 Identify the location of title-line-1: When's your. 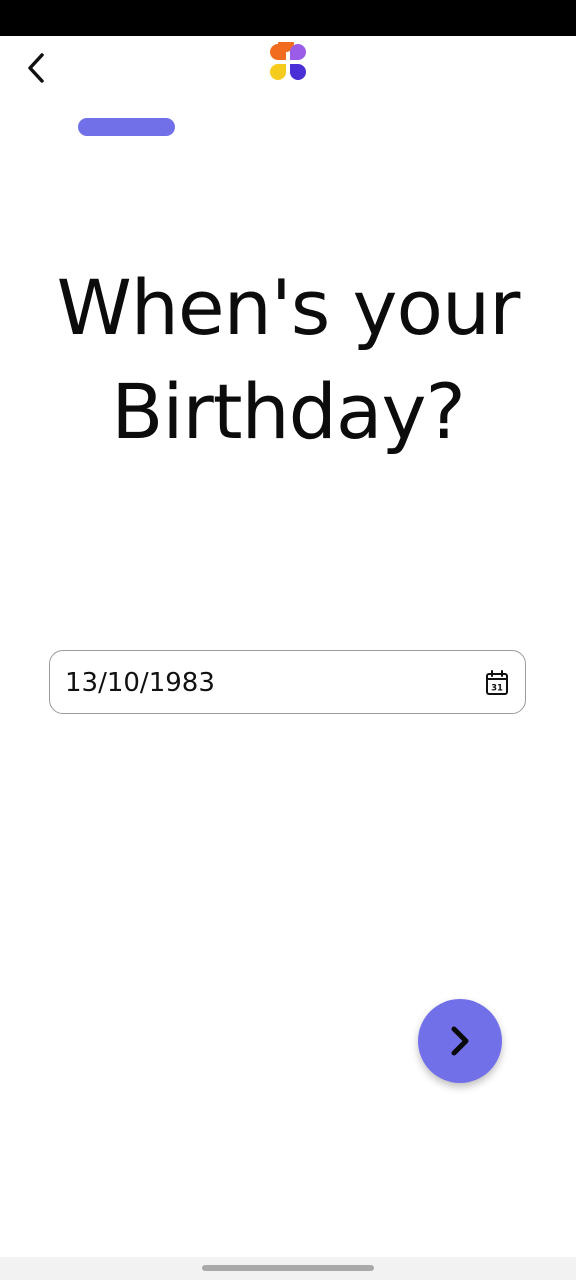
(288, 307).